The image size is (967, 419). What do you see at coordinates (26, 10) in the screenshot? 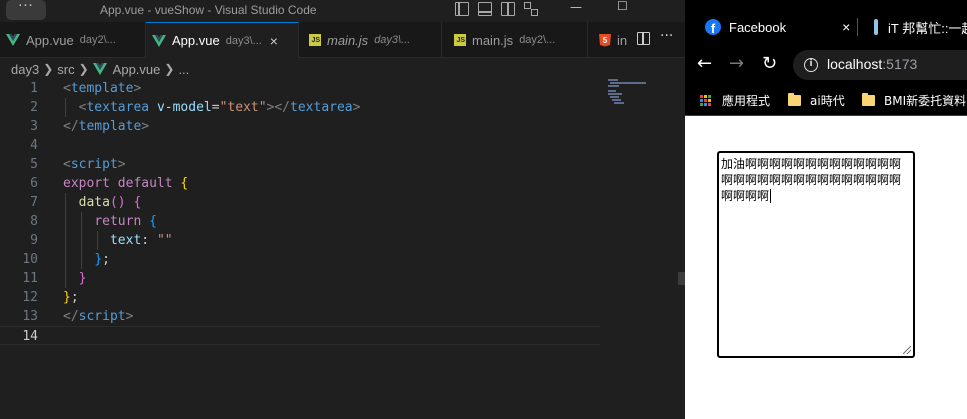
I see `menu-icon: ···` at bounding box center [26, 10].